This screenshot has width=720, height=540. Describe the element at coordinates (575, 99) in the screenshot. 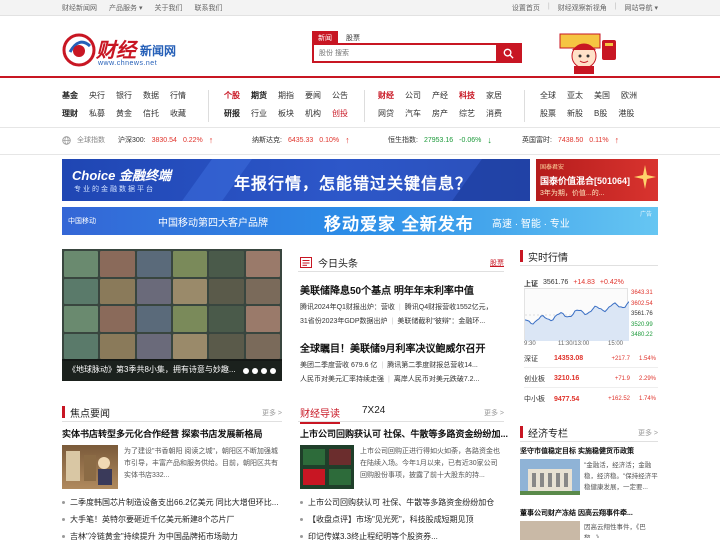

I see `nav-item: 亚太` at that location.